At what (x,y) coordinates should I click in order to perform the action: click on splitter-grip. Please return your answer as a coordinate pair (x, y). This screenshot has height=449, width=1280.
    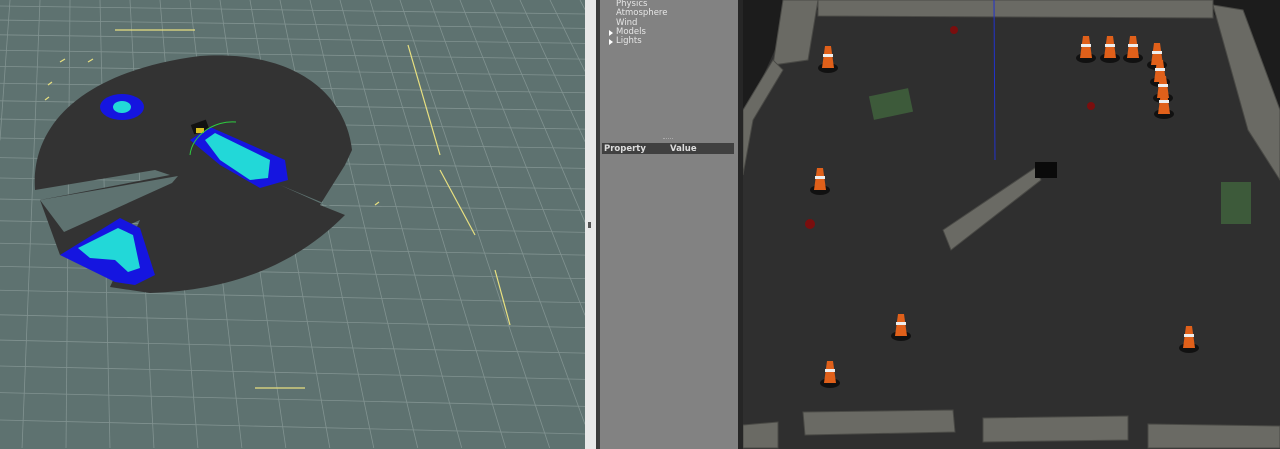
    Looking at the image, I should click on (589, 225).